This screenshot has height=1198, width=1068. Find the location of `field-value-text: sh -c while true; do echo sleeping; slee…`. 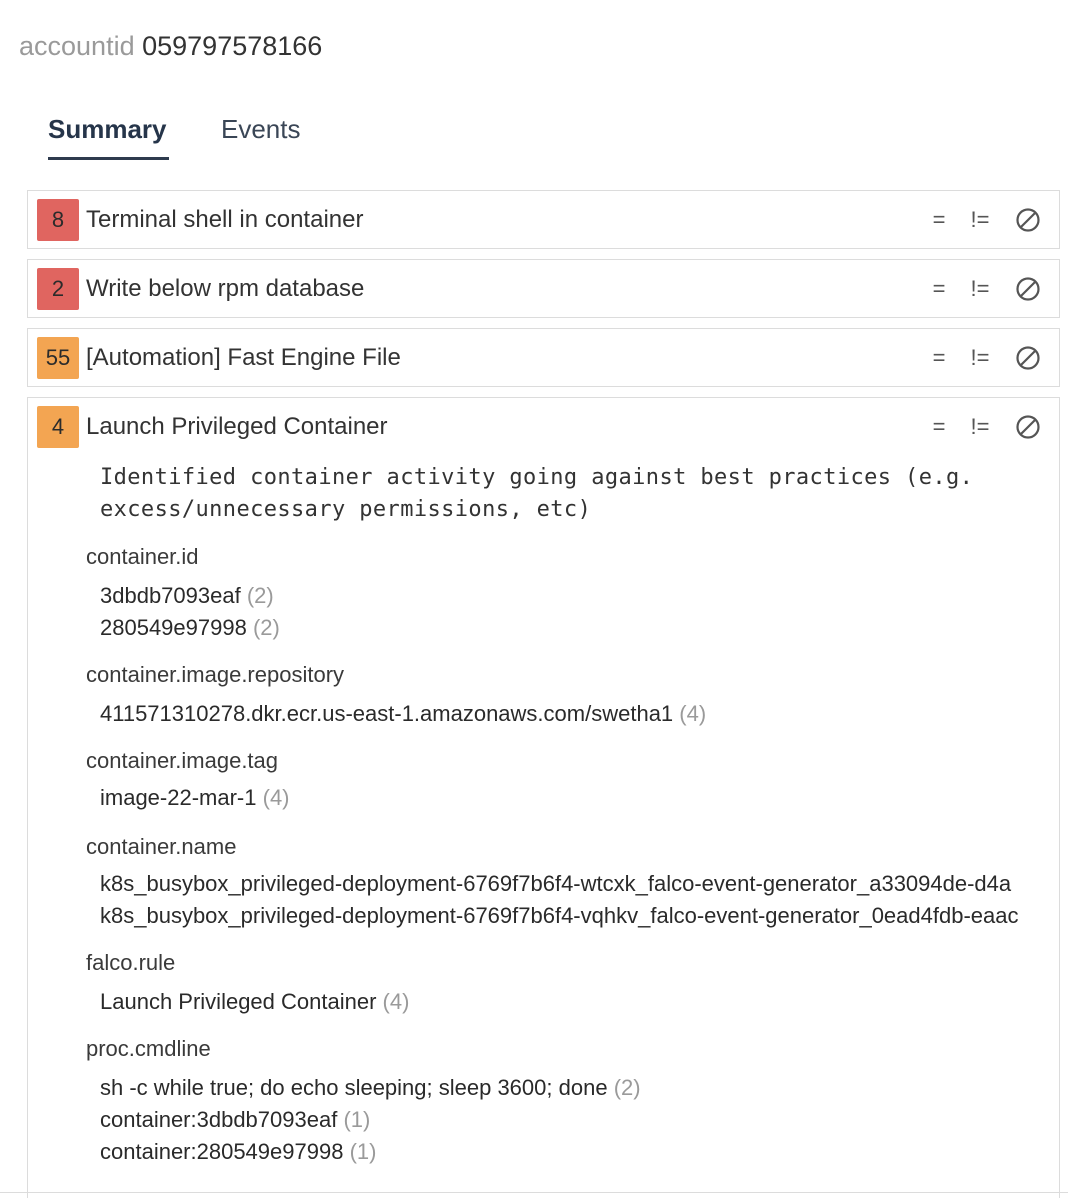

field-value-text: sh -c while true; do echo sleeping; slee… is located at coordinates (354, 1087).